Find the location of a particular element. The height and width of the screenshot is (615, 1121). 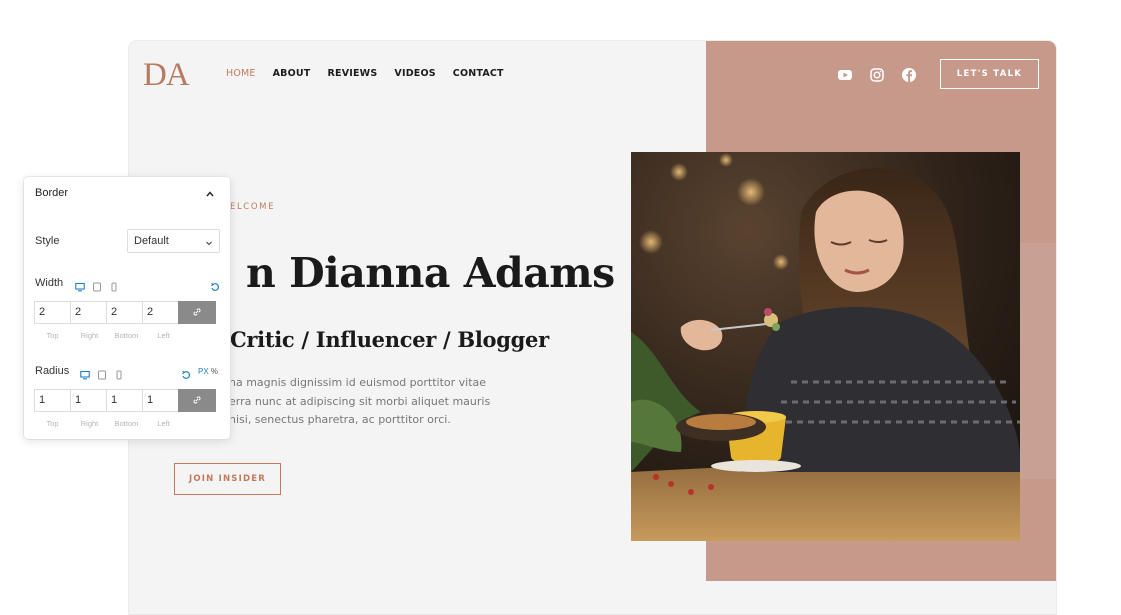

lets-talk-button: LET'S TALK is located at coordinates (989, 74).